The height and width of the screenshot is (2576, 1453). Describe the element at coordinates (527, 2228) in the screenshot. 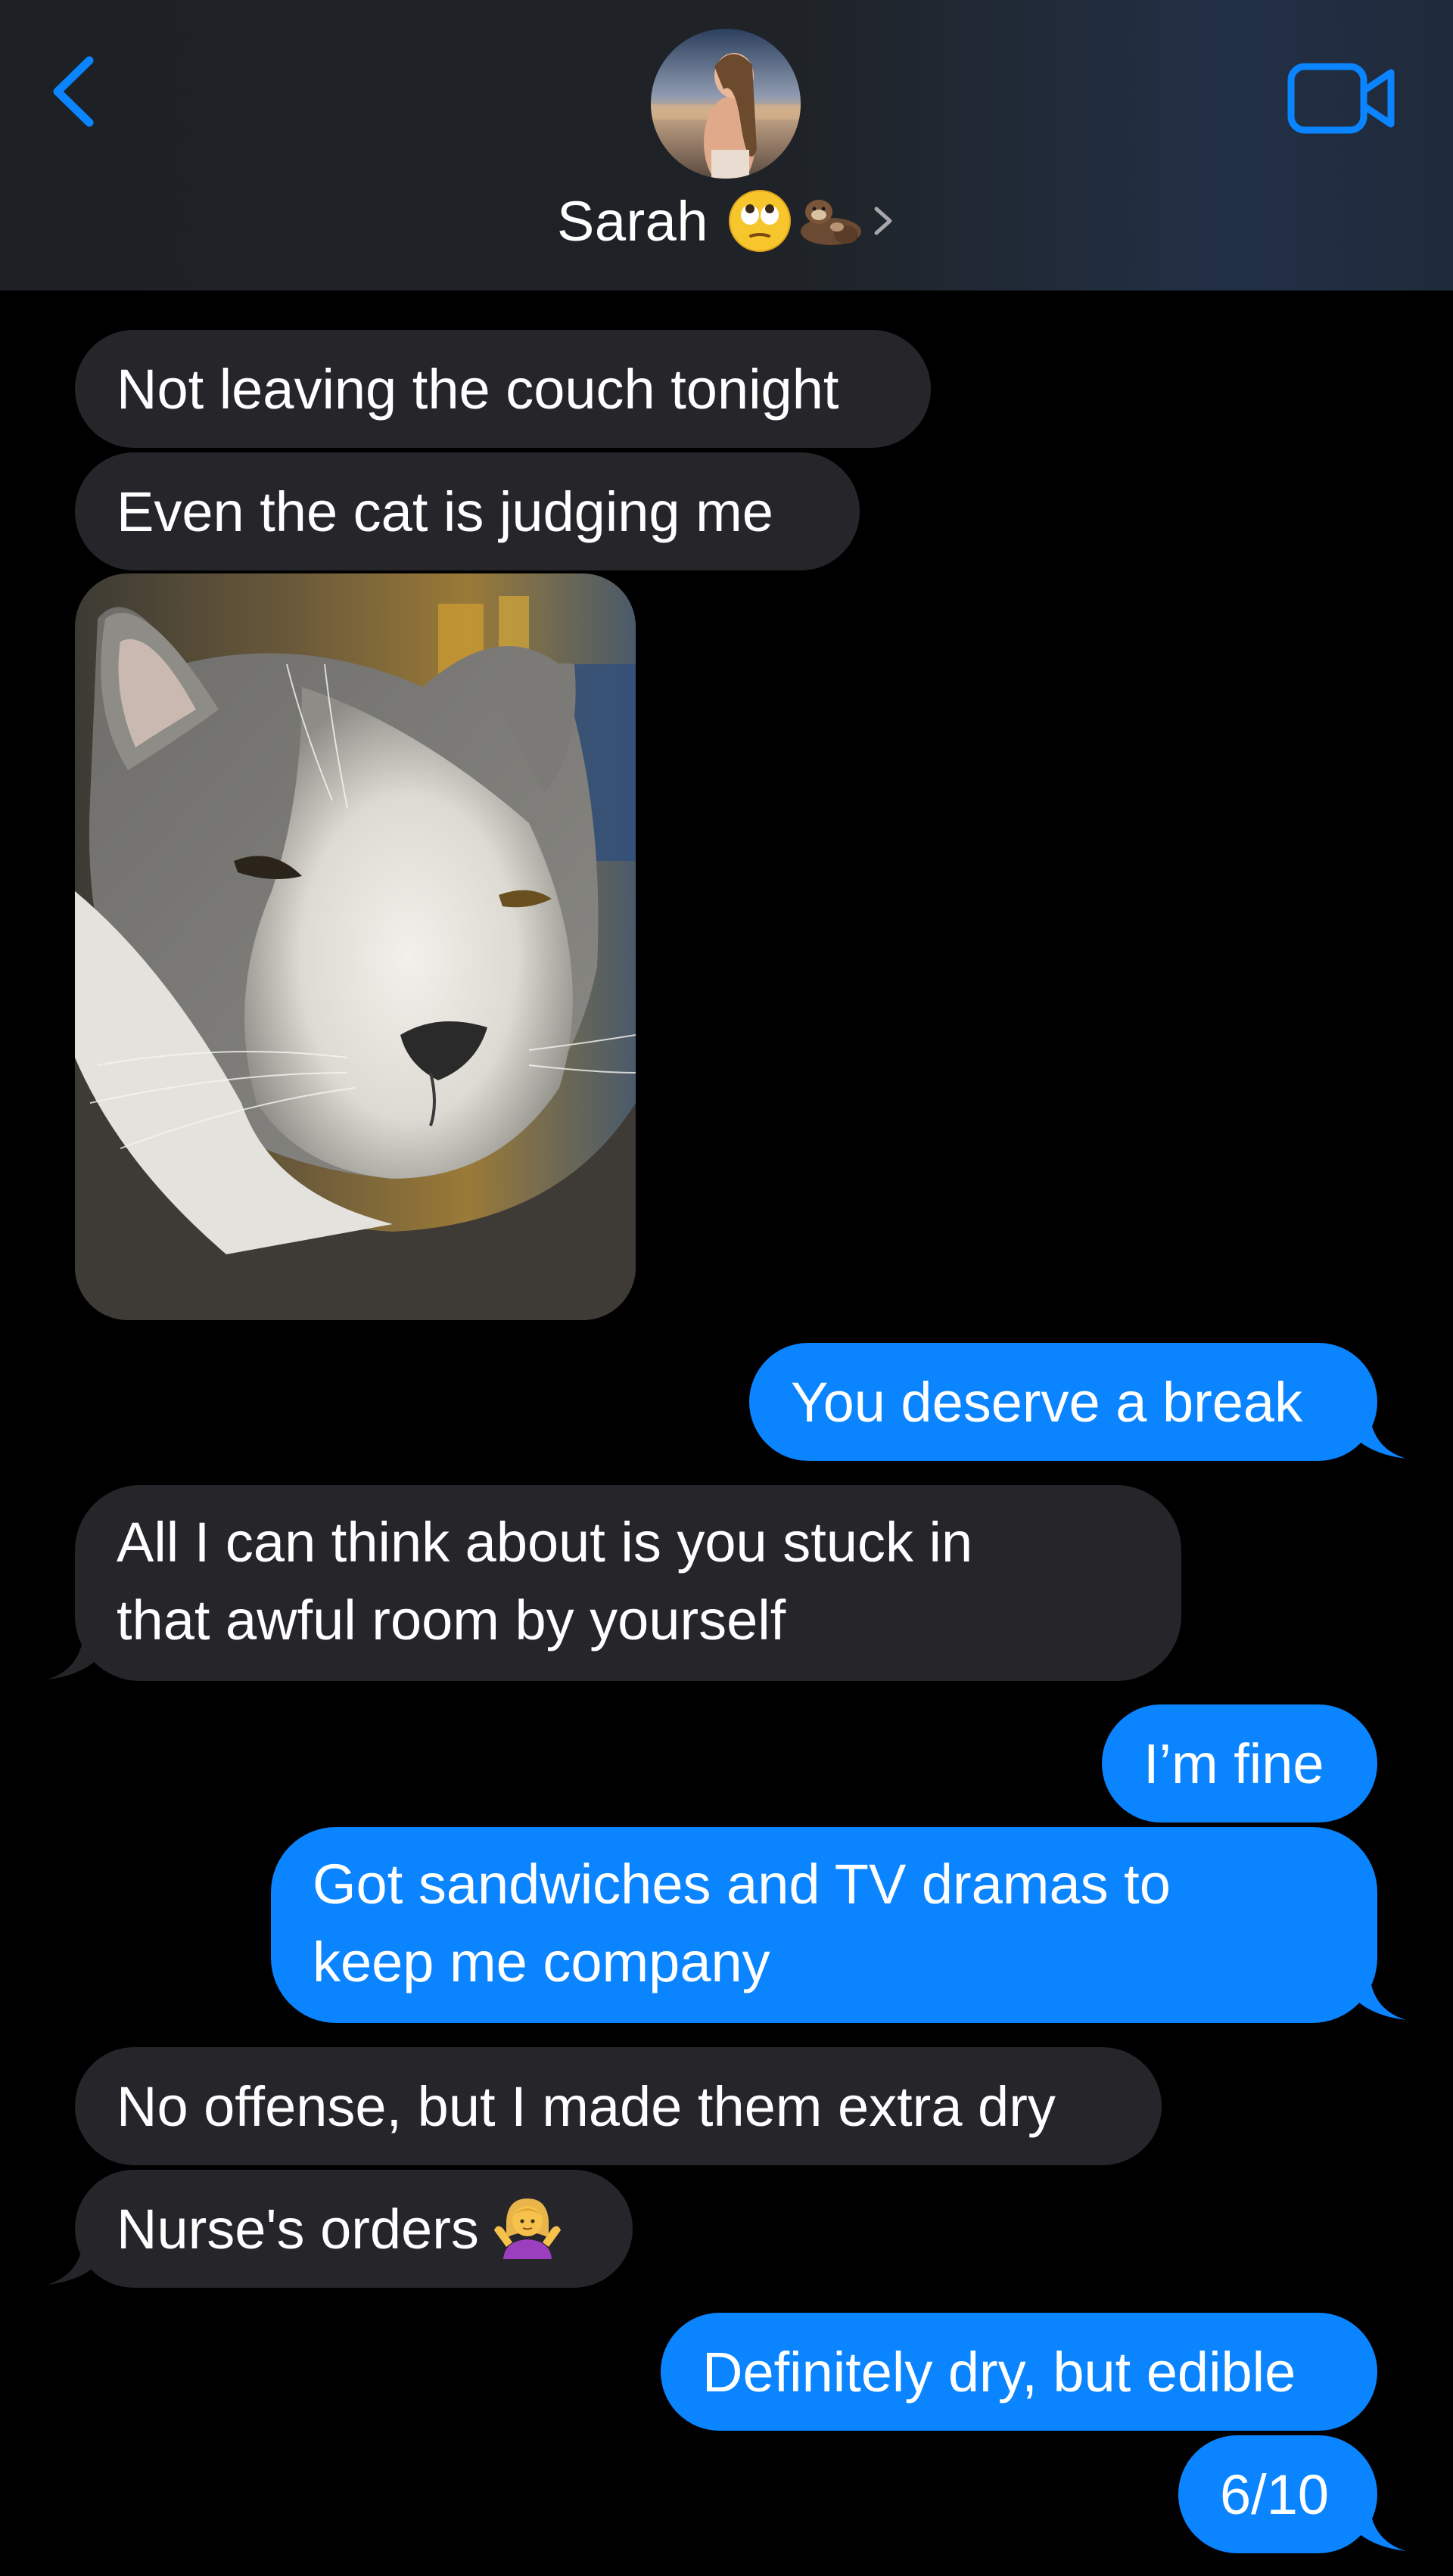

I see `woman-shrugging-icon` at that location.